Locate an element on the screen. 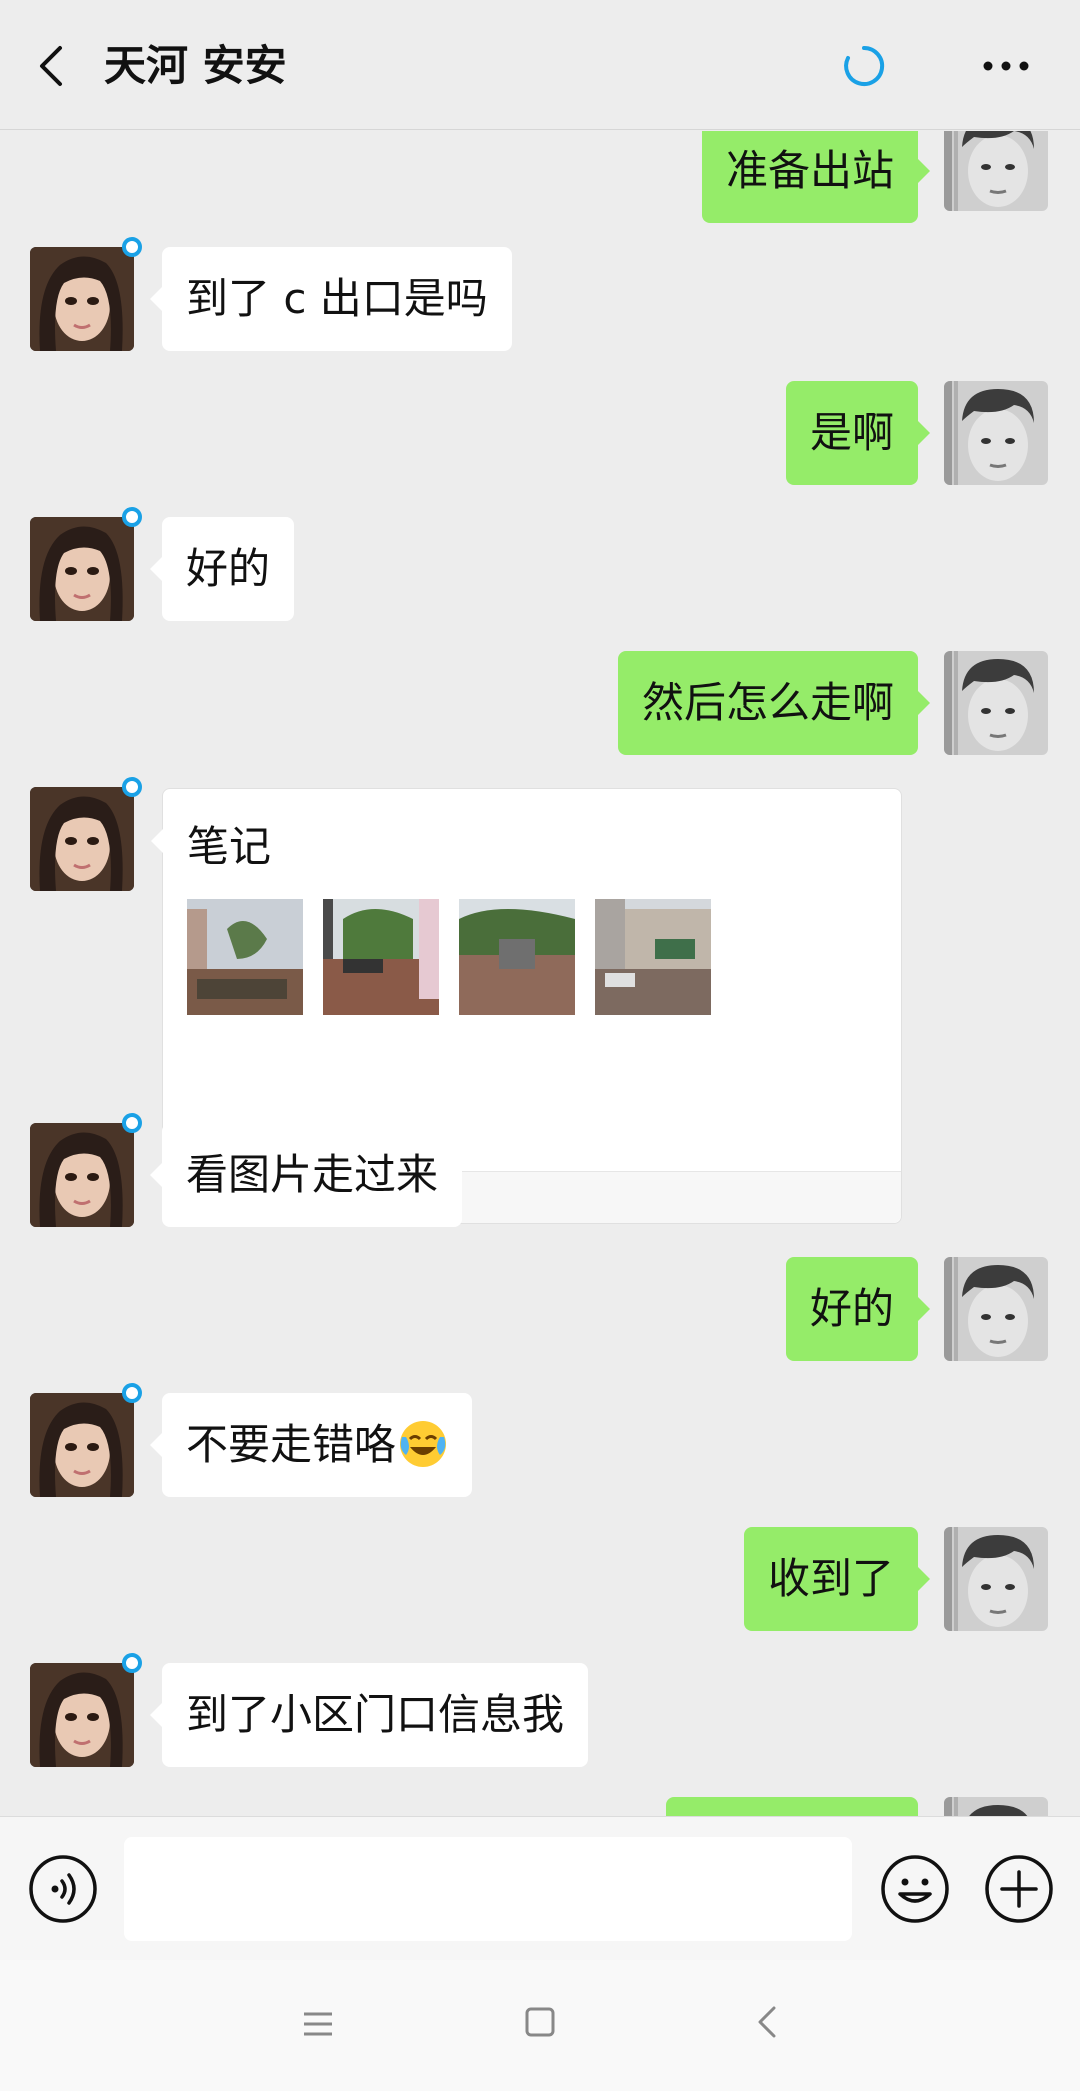  message-text: 到了小区门口信息我 is located at coordinates (375, 1714).